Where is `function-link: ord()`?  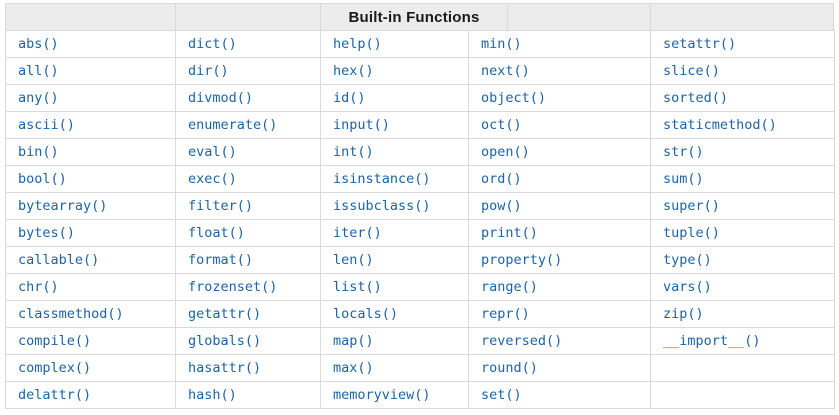
function-link: ord() is located at coordinates (501, 179).